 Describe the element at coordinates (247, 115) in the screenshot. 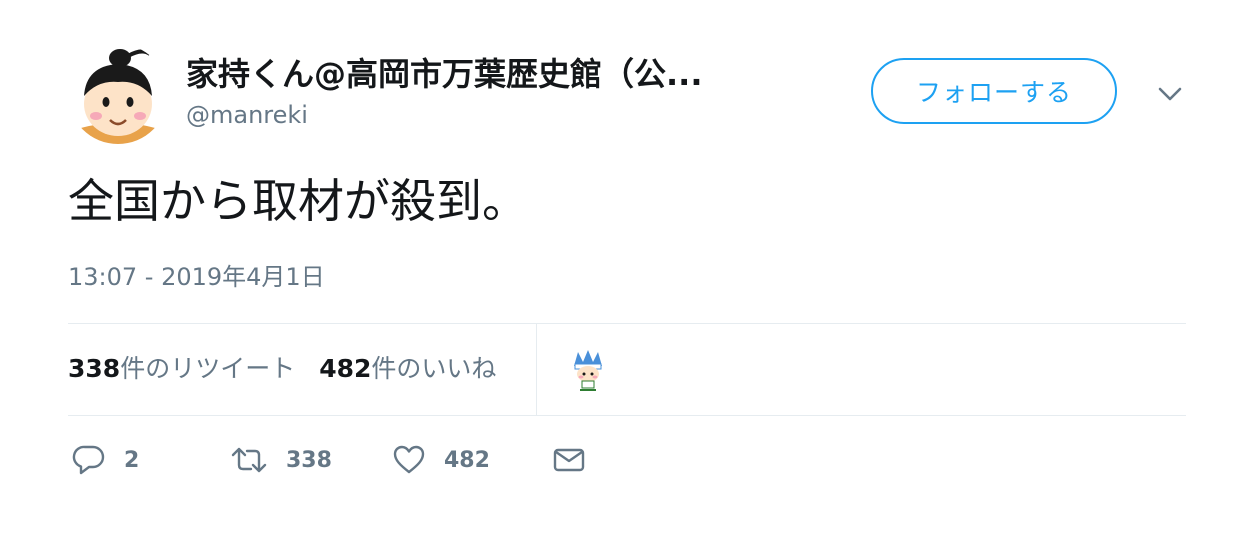

I see `user-handle: @manreki` at that location.